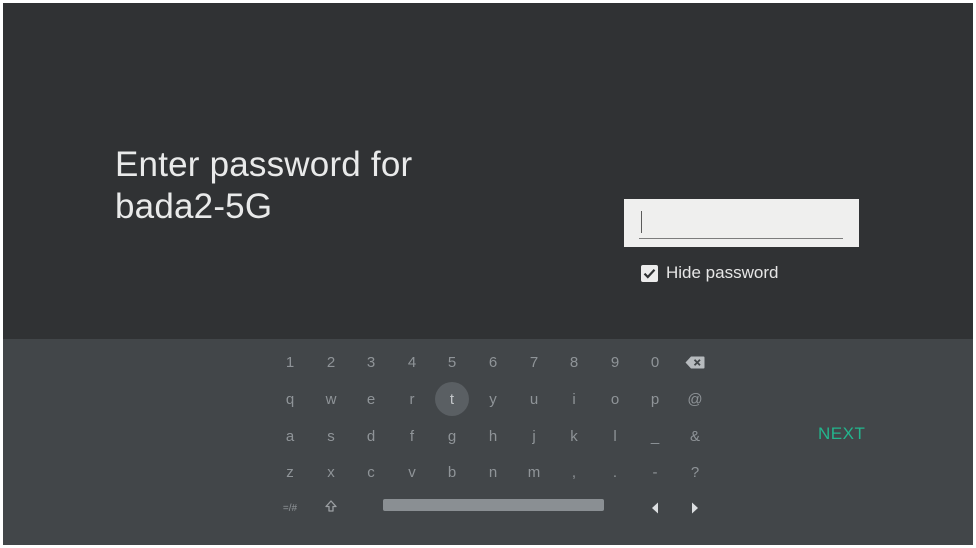 Image resolution: width=976 pixels, height=548 pixels. I want to click on key-h: h, so click(493, 436).